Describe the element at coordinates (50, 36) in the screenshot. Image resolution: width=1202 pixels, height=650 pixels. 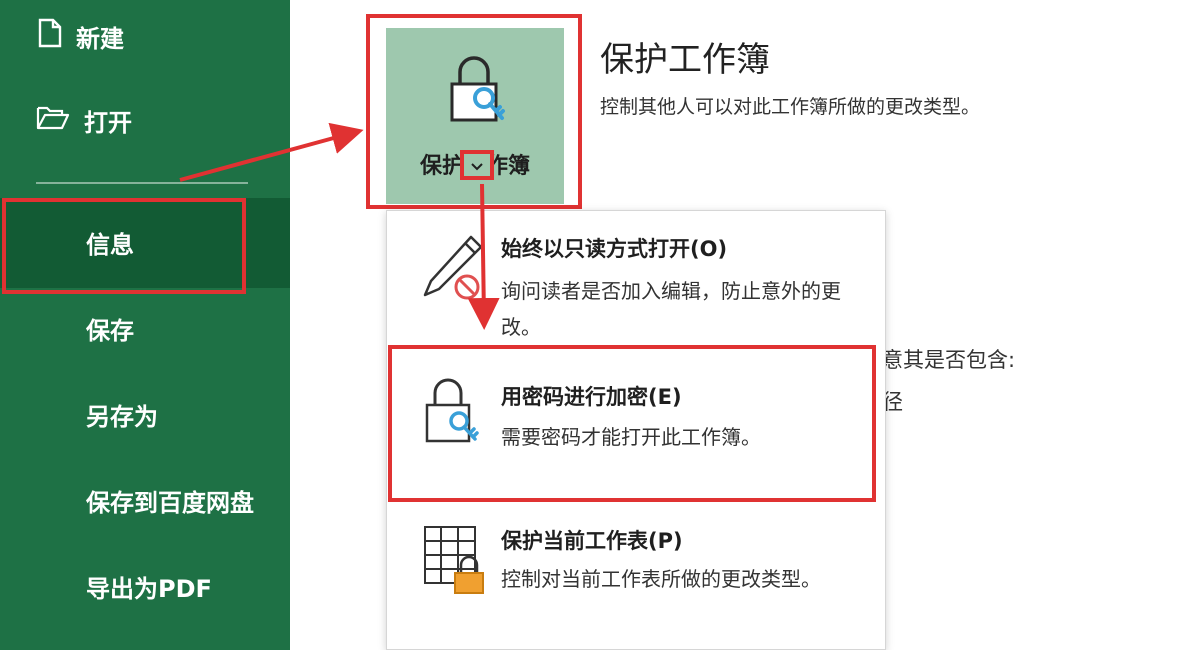
I see `new-file-icon` at that location.